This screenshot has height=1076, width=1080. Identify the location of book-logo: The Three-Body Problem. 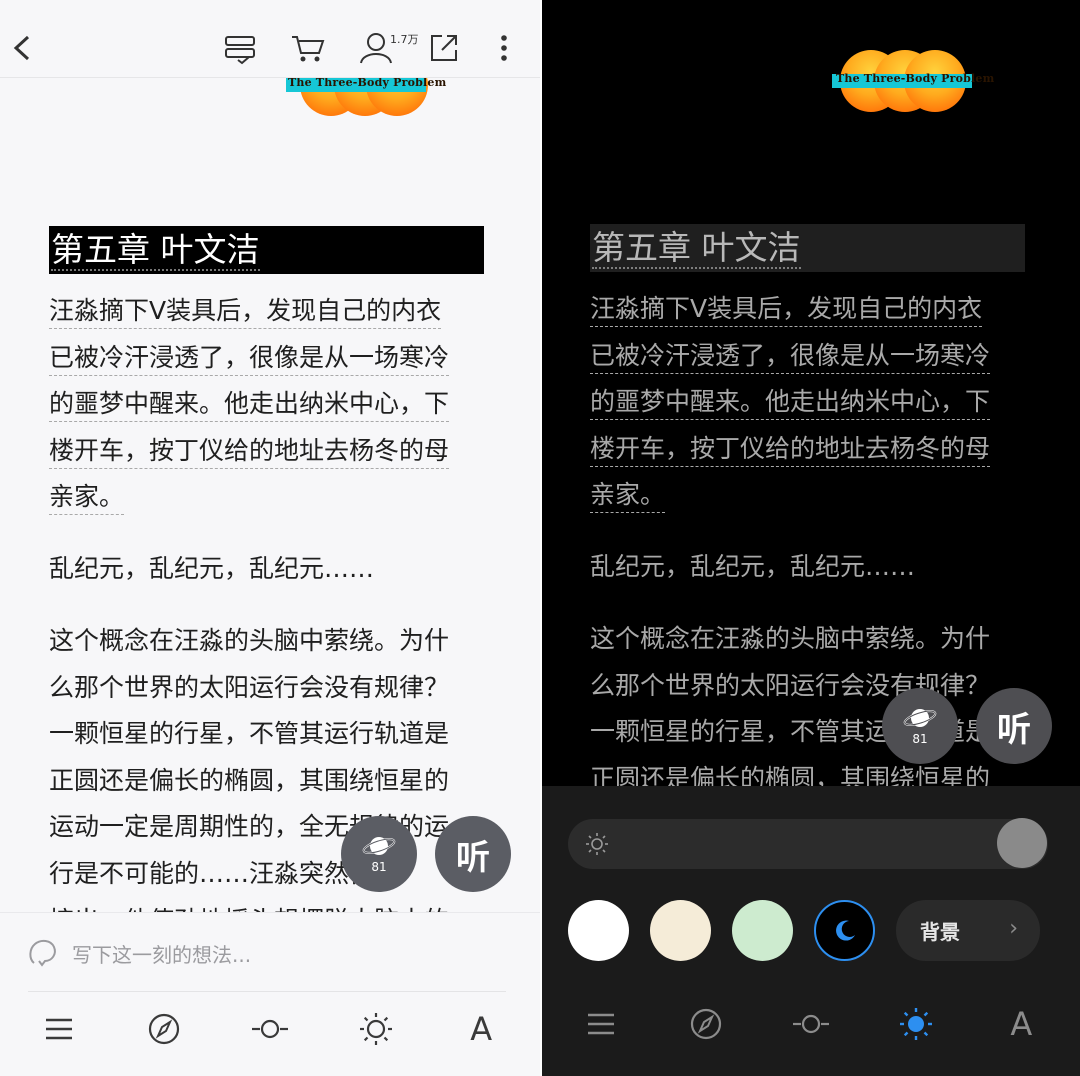
(913, 82).